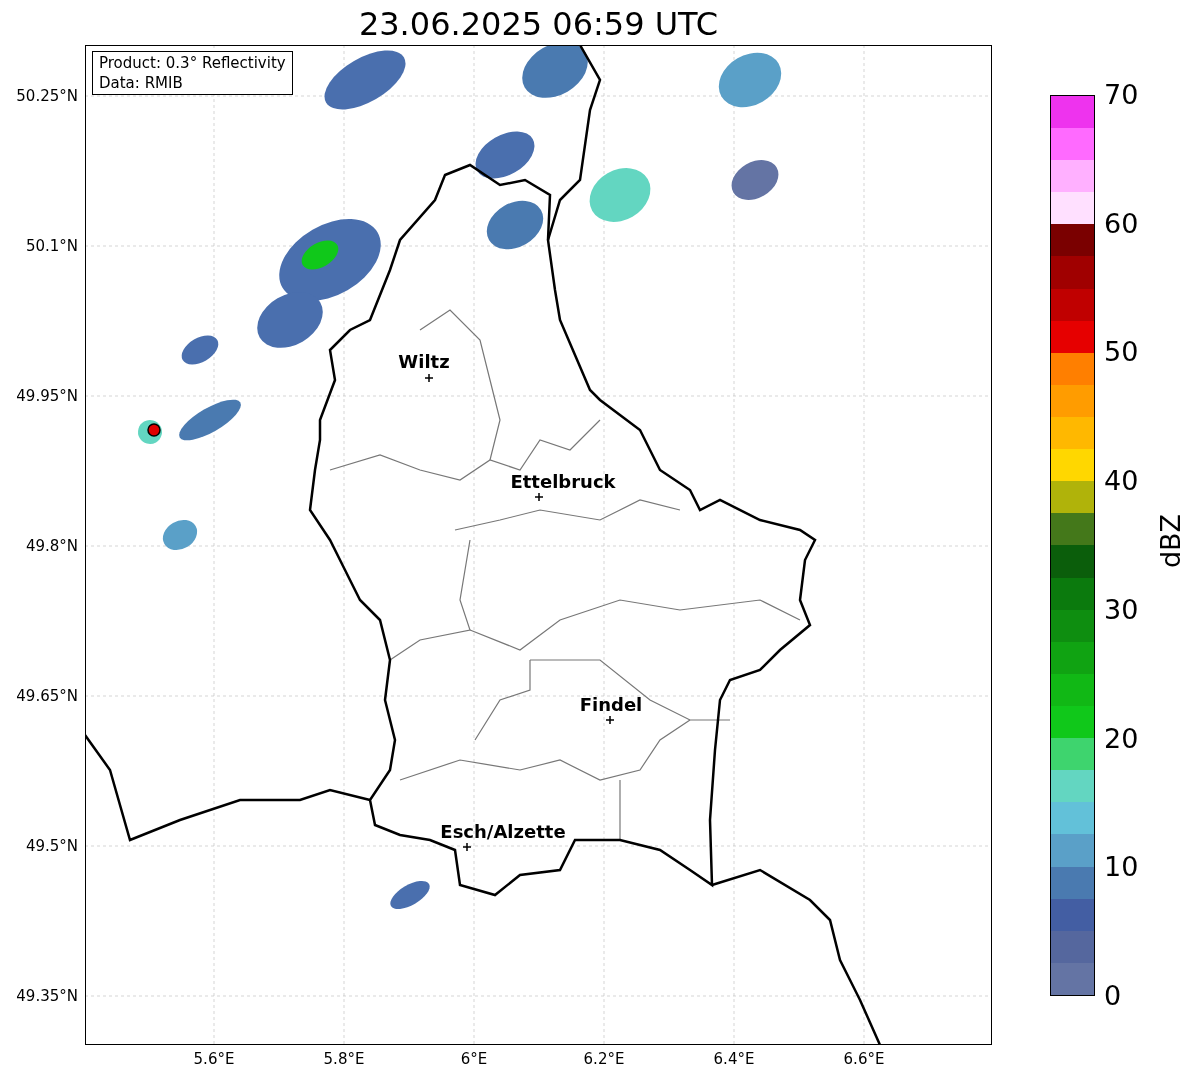 This screenshot has height=1081, width=1184. I want to click on longitude-label: 6.6°E, so click(864, 1059).